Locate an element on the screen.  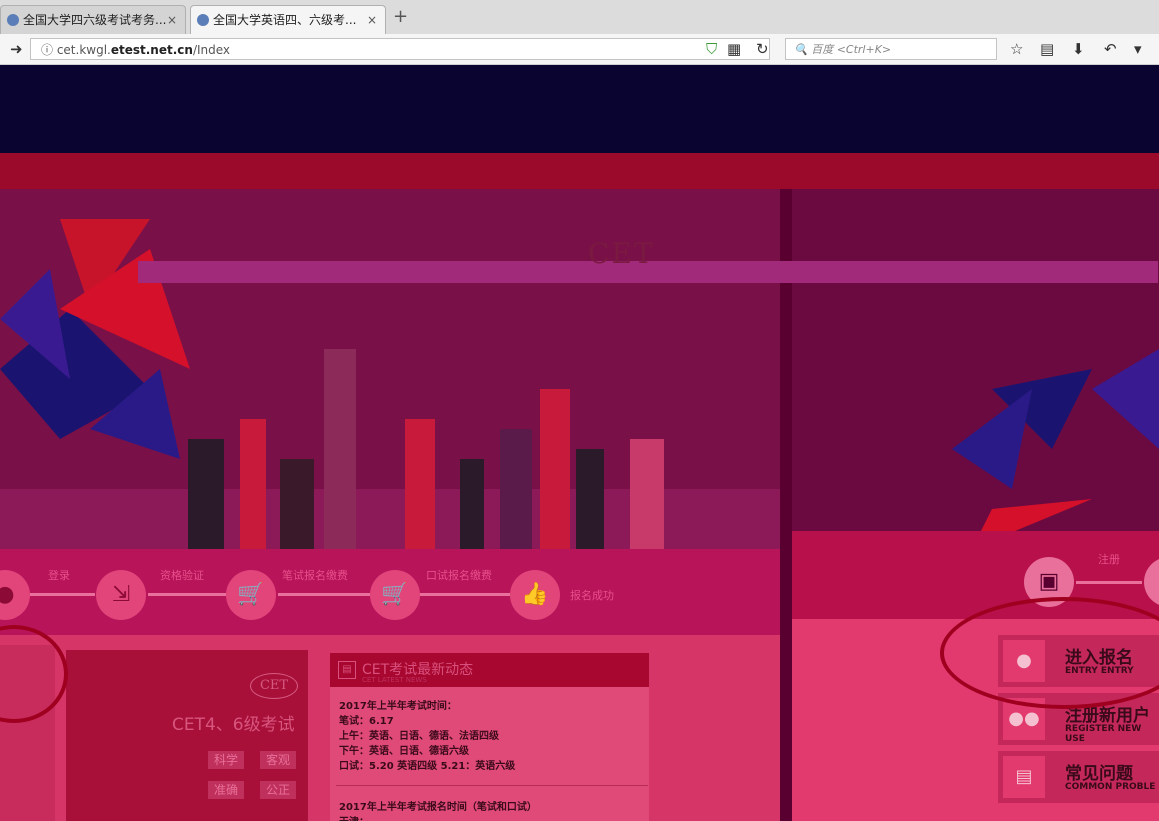
news-line: 口试：5.20 英语四级 5.21：英语六级 is located at coordinates (427, 766).